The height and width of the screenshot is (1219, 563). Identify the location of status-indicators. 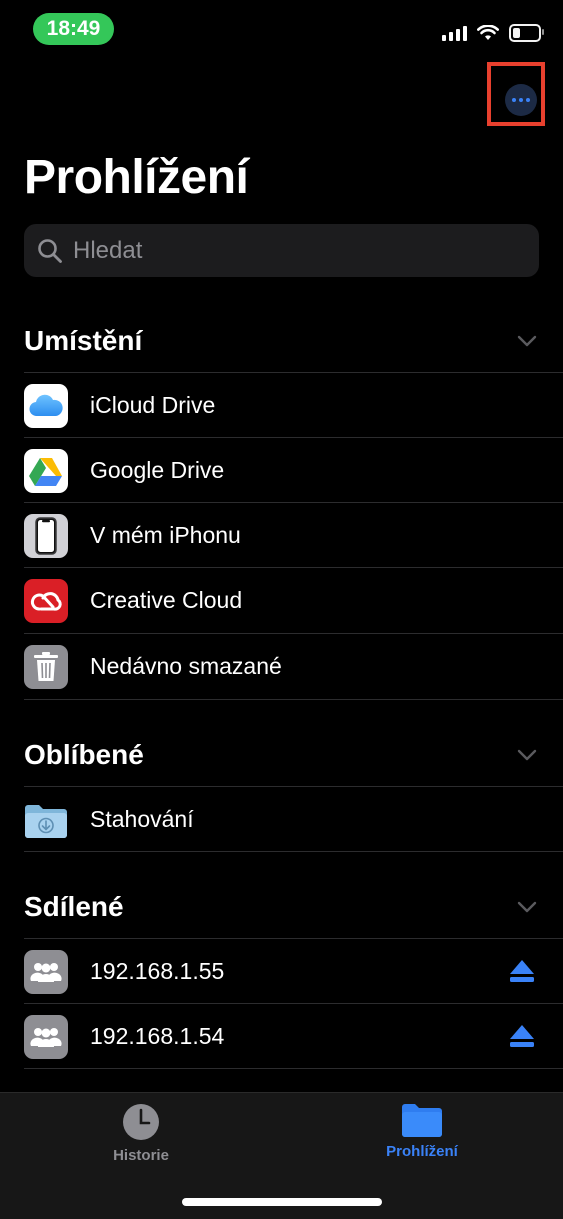
(493, 33).